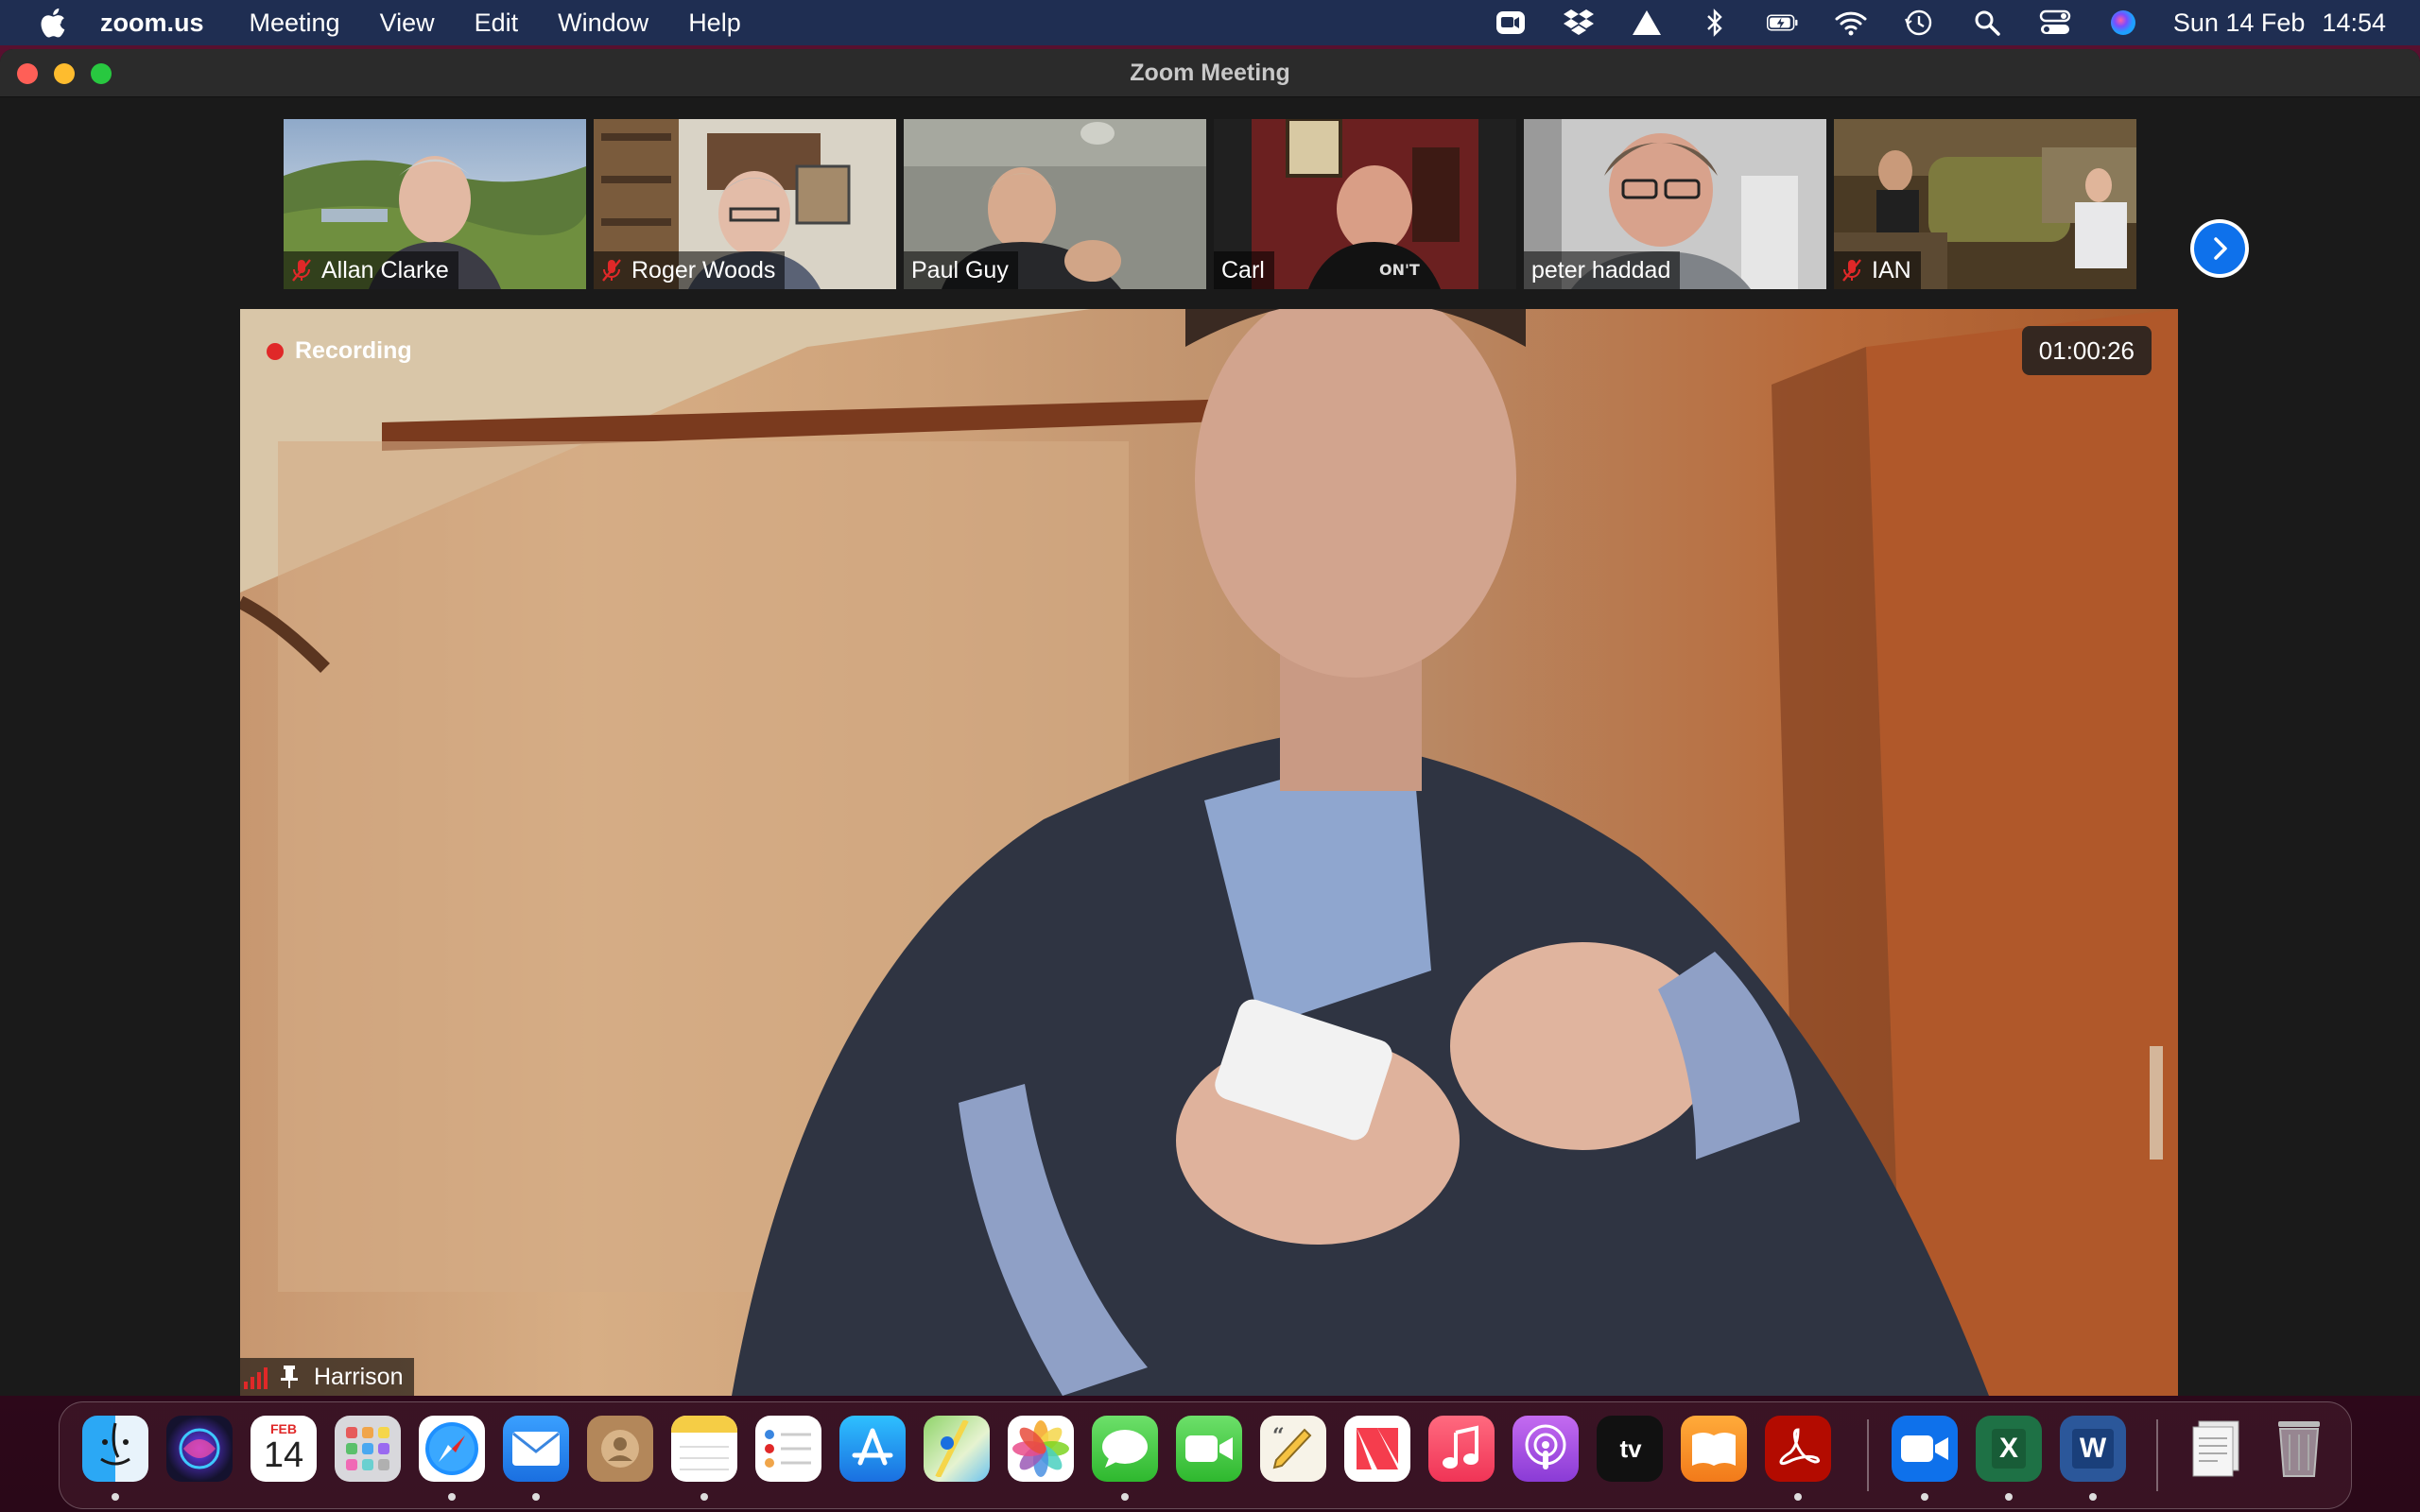 Image resolution: width=2420 pixels, height=1512 pixels. Describe the element at coordinates (28, 73) in the screenshot. I see `close-window-button` at that location.